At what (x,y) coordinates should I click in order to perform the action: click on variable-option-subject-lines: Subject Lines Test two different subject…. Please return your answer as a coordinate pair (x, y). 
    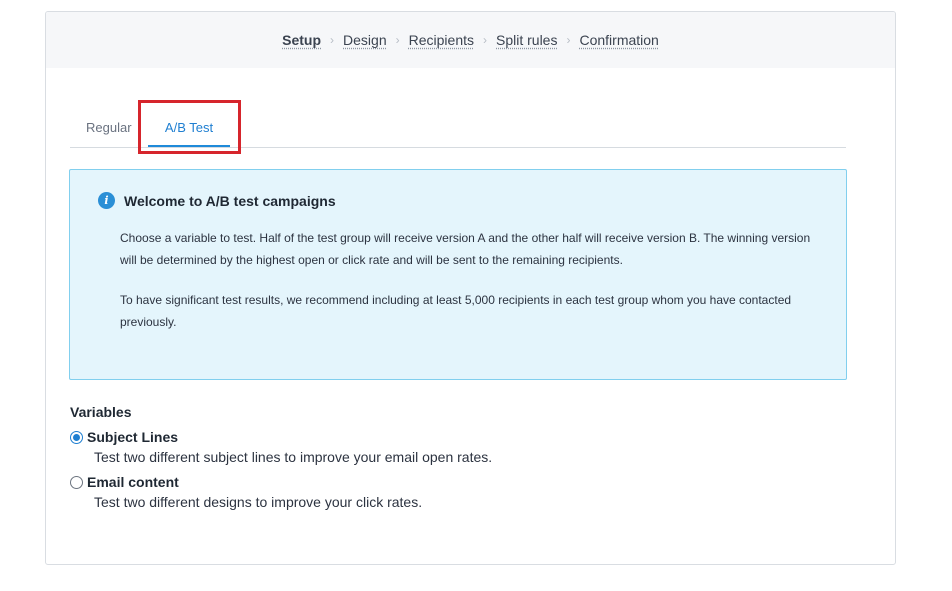
    Looking at the image, I should click on (281, 447).